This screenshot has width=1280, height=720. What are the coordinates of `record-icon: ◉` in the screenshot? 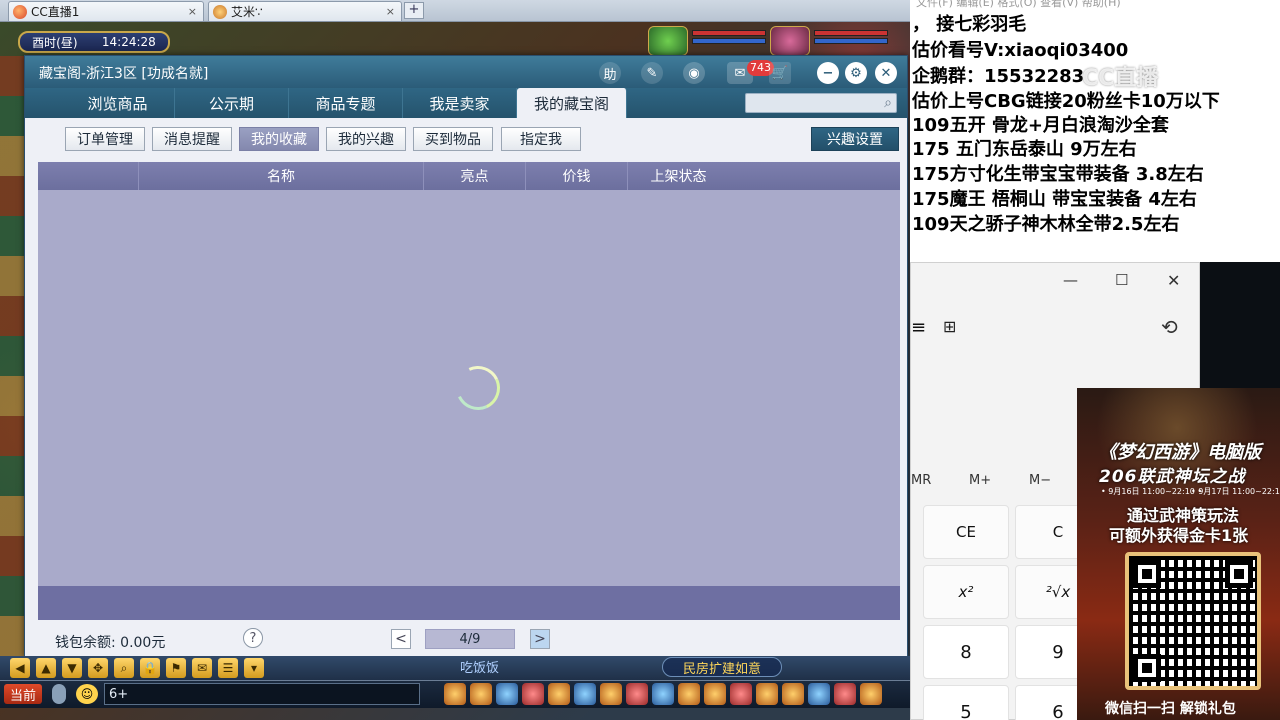 It's located at (694, 73).